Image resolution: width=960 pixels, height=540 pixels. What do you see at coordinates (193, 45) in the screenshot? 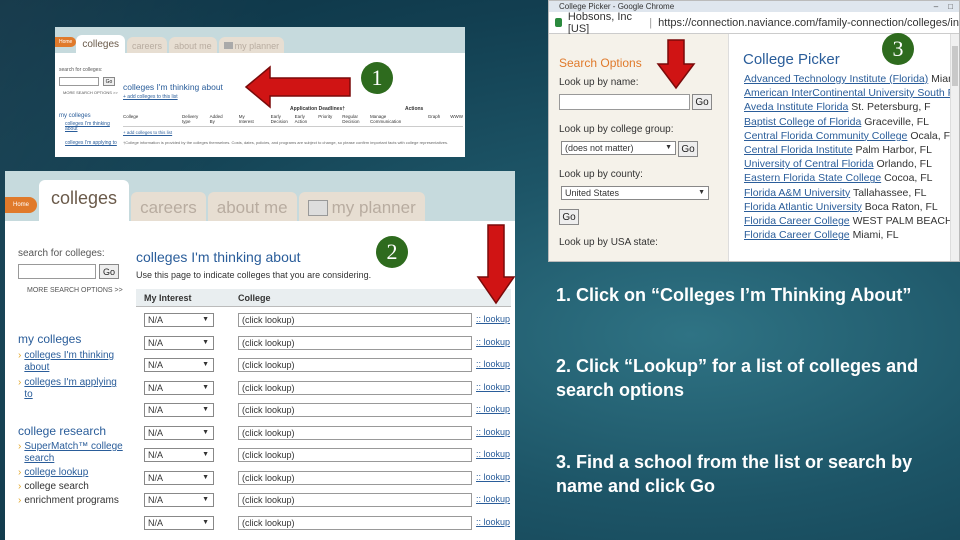
I see `tab-about-me: about me` at bounding box center [193, 45].